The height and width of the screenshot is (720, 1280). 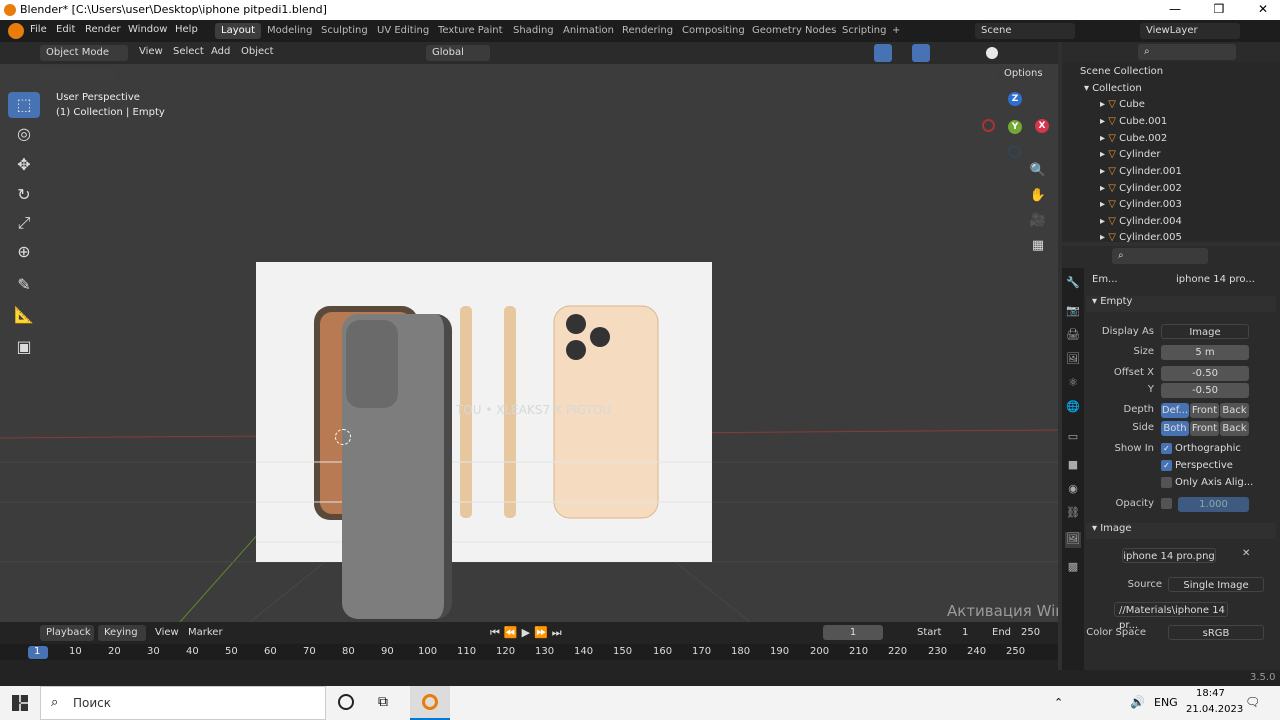 I want to click on menu-edit: Edit, so click(x=65, y=29).